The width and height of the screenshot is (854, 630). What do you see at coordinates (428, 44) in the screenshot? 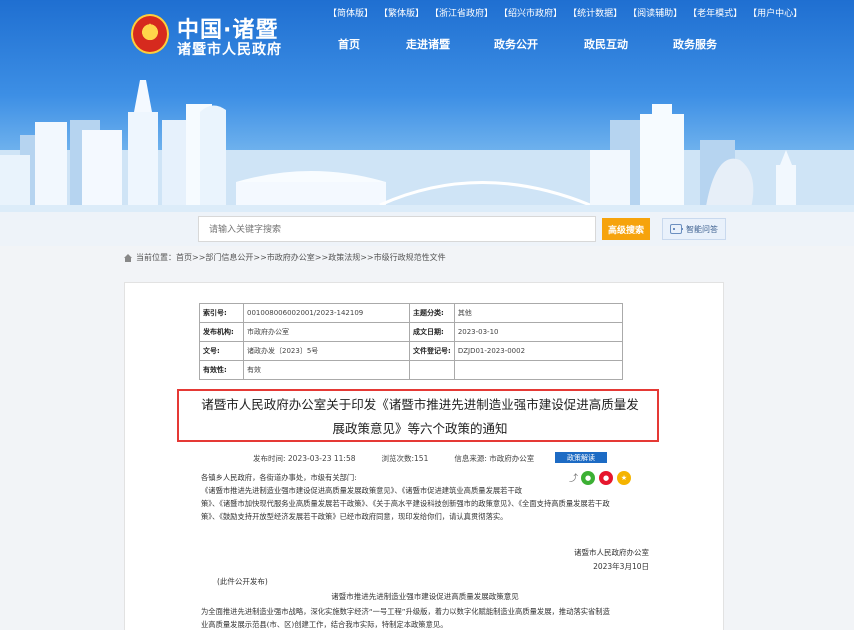
I see `nav-about-zhuji: 走进诸暨` at bounding box center [428, 44].